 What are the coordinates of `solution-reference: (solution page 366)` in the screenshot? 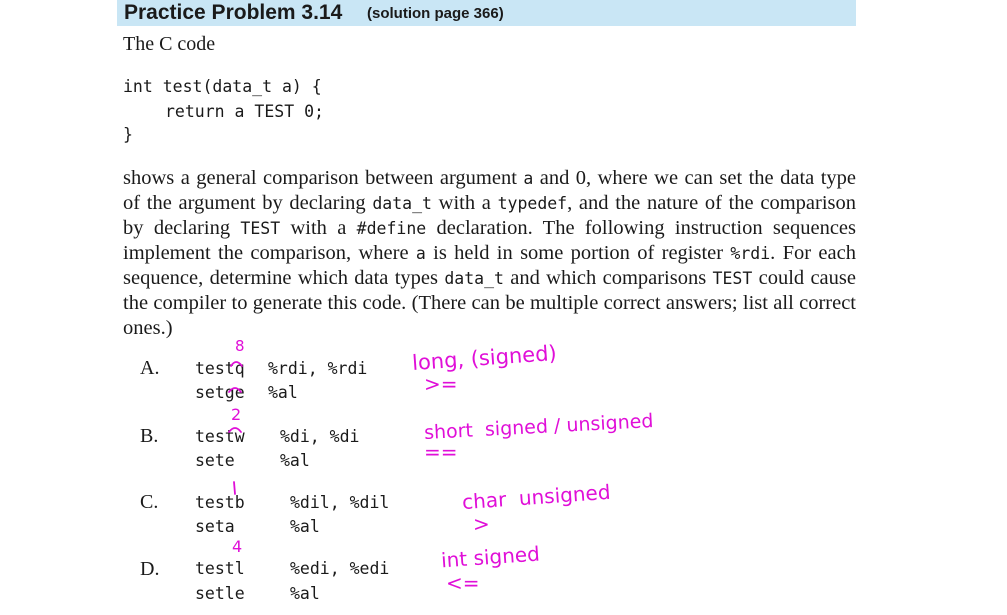 It's located at (435, 13).